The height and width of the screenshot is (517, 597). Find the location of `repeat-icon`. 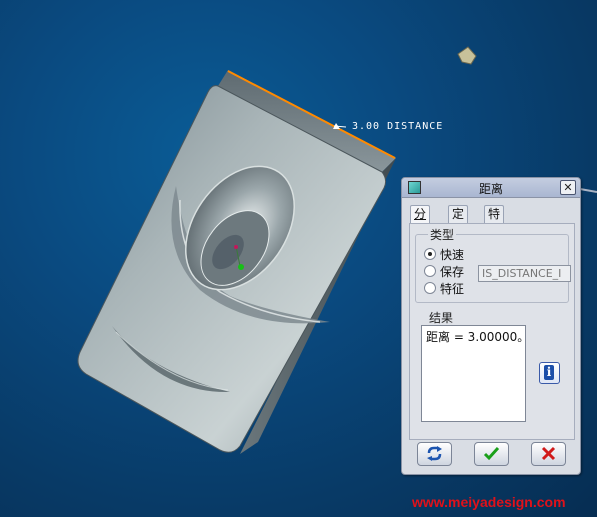

repeat-icon is located at coordinates (434, 453).